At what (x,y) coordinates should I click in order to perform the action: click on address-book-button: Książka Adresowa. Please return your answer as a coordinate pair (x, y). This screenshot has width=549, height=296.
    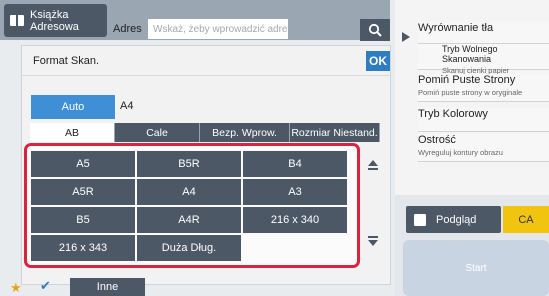
    Looking at the image, I should click on (55, 20).